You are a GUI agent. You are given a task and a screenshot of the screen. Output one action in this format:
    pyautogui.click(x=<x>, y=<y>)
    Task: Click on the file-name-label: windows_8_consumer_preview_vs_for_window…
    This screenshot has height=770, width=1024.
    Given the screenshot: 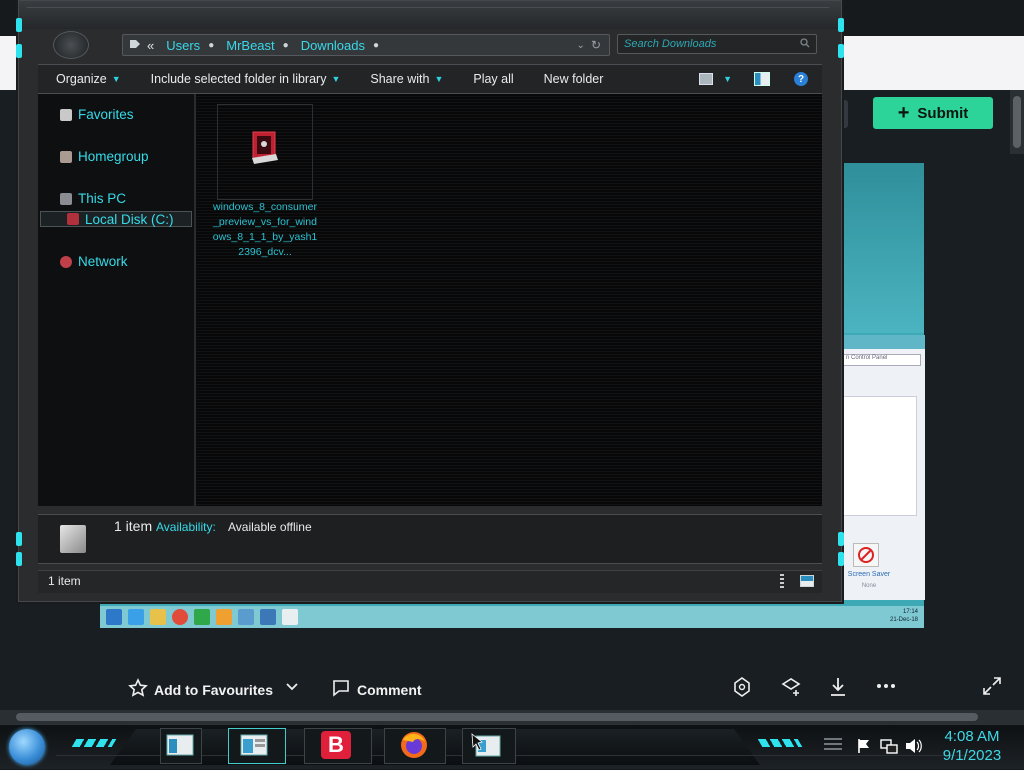 What is the action you would take?
    pyautogui.click(x=265, y=230)
    